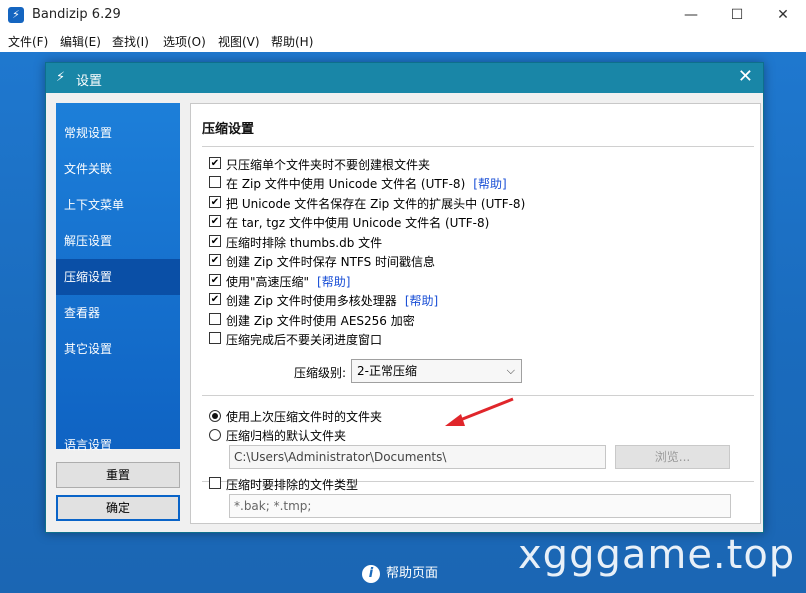 This screenshot has height=593, width=806. What do you see at coordinates (215, 260) in the screenshot?
I see `checkbox-ntfs-timestamp: ✔` at bounding box center [215, 260].